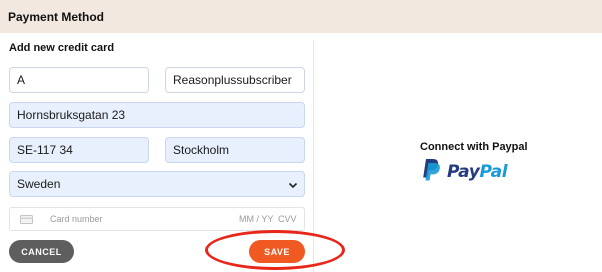 This screenshot has height=272, width=602. I want to click on card-icon, so click(26, 219).